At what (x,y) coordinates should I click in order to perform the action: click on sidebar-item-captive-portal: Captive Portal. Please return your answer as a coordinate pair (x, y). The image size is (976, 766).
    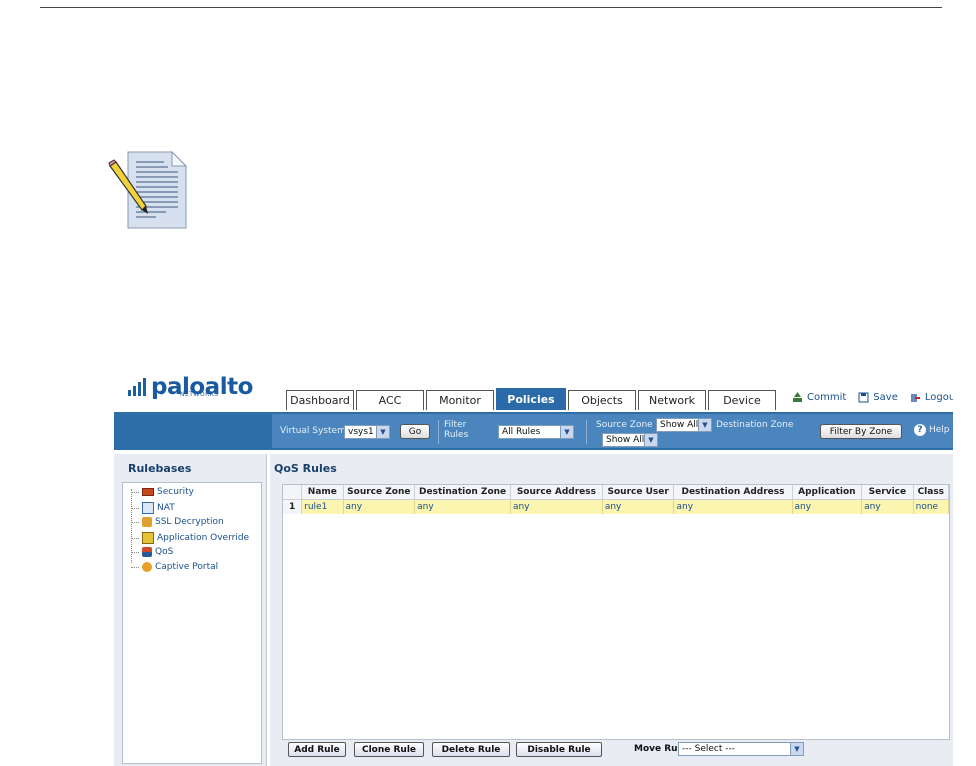
    Looking at the image, I should click on (174, 567).